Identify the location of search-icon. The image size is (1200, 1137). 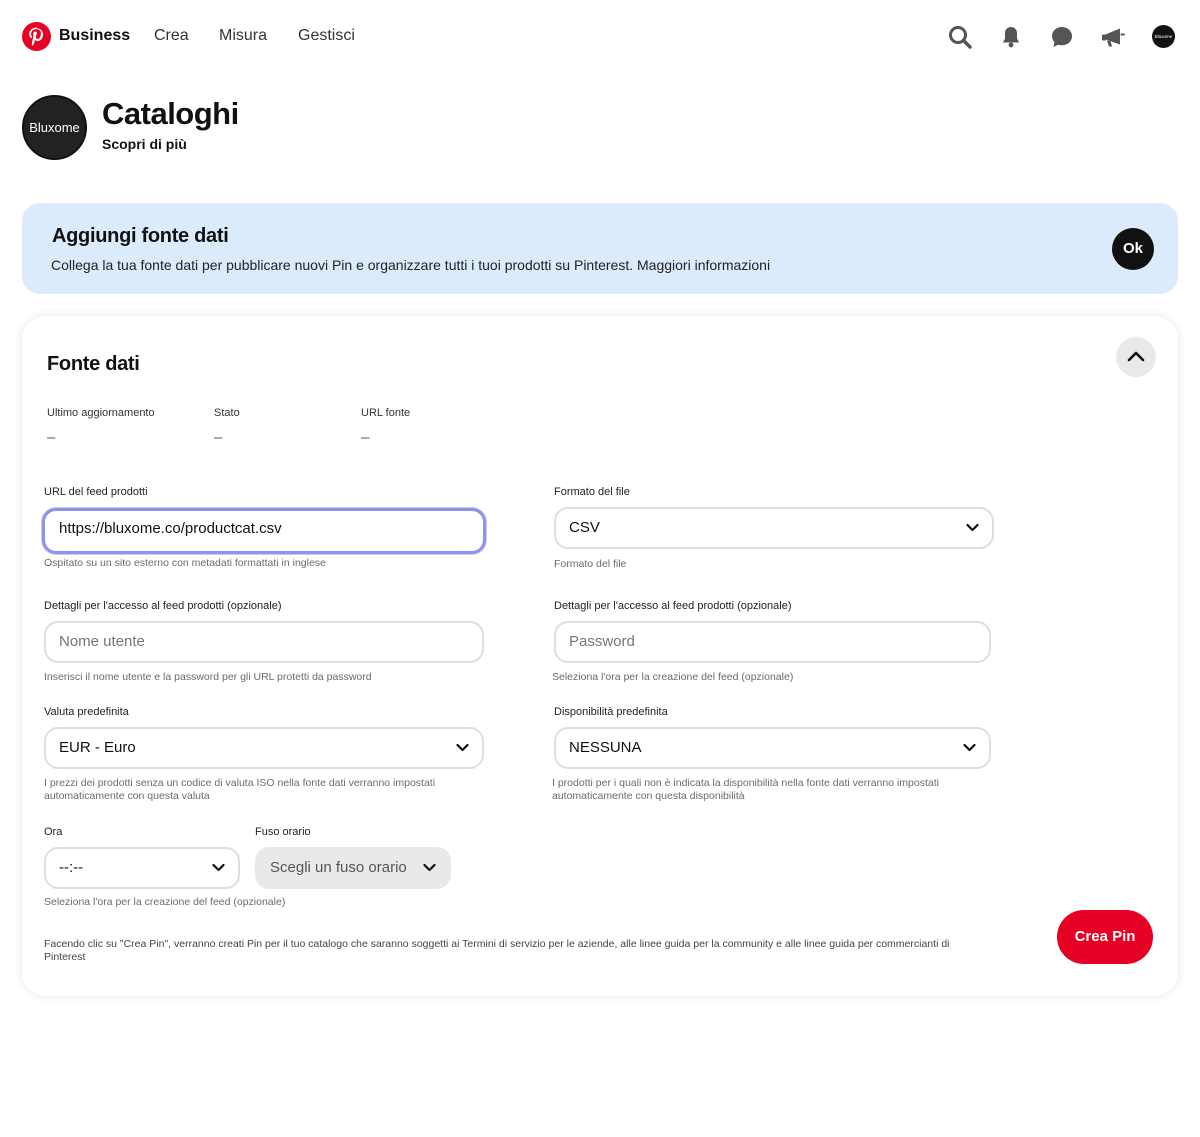
(960, 37).